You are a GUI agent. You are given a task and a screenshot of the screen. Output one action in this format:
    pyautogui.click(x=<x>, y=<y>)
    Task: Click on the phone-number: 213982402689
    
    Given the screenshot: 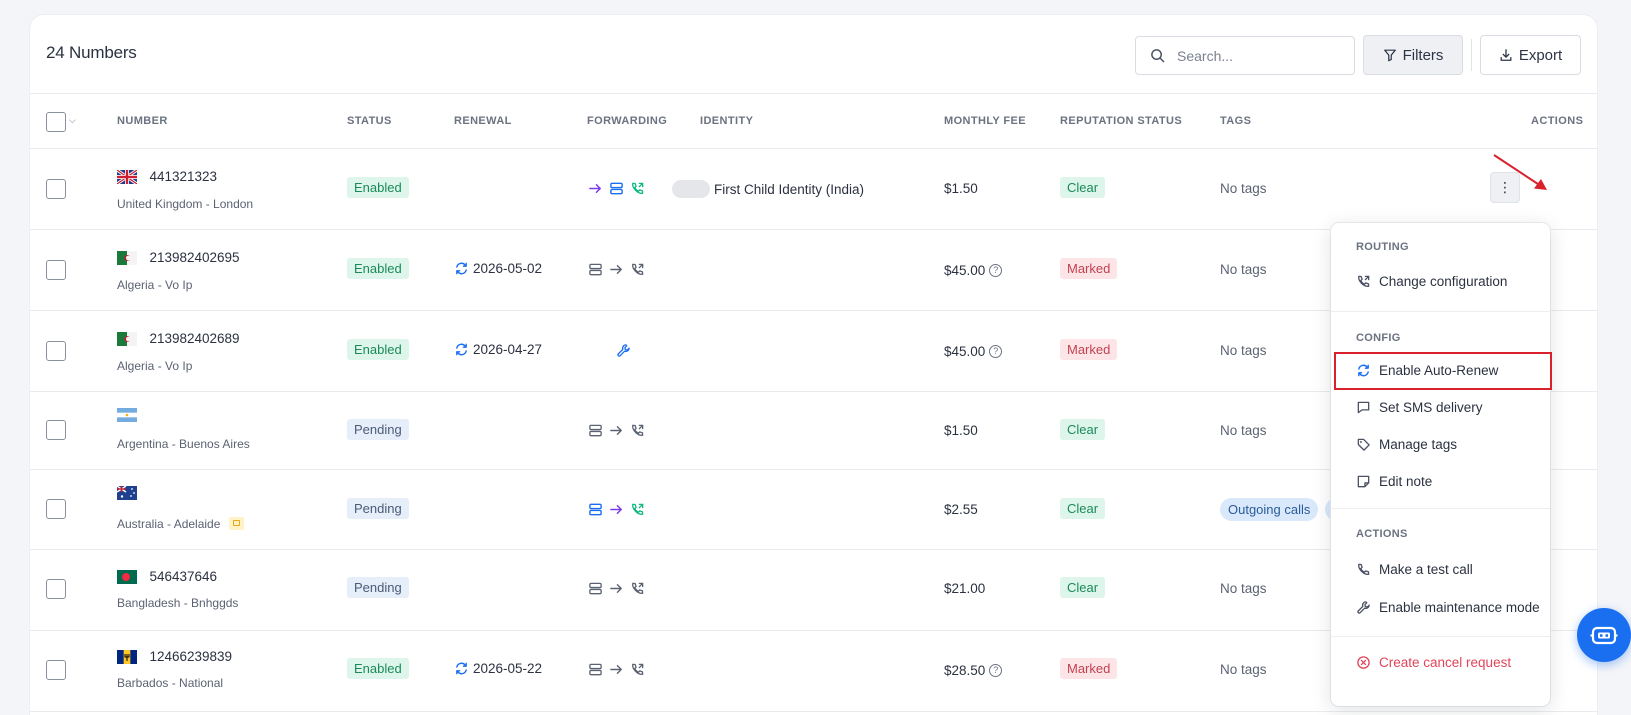 What is the action you would take?
    pyautogui.click(x=194, y=338)
    